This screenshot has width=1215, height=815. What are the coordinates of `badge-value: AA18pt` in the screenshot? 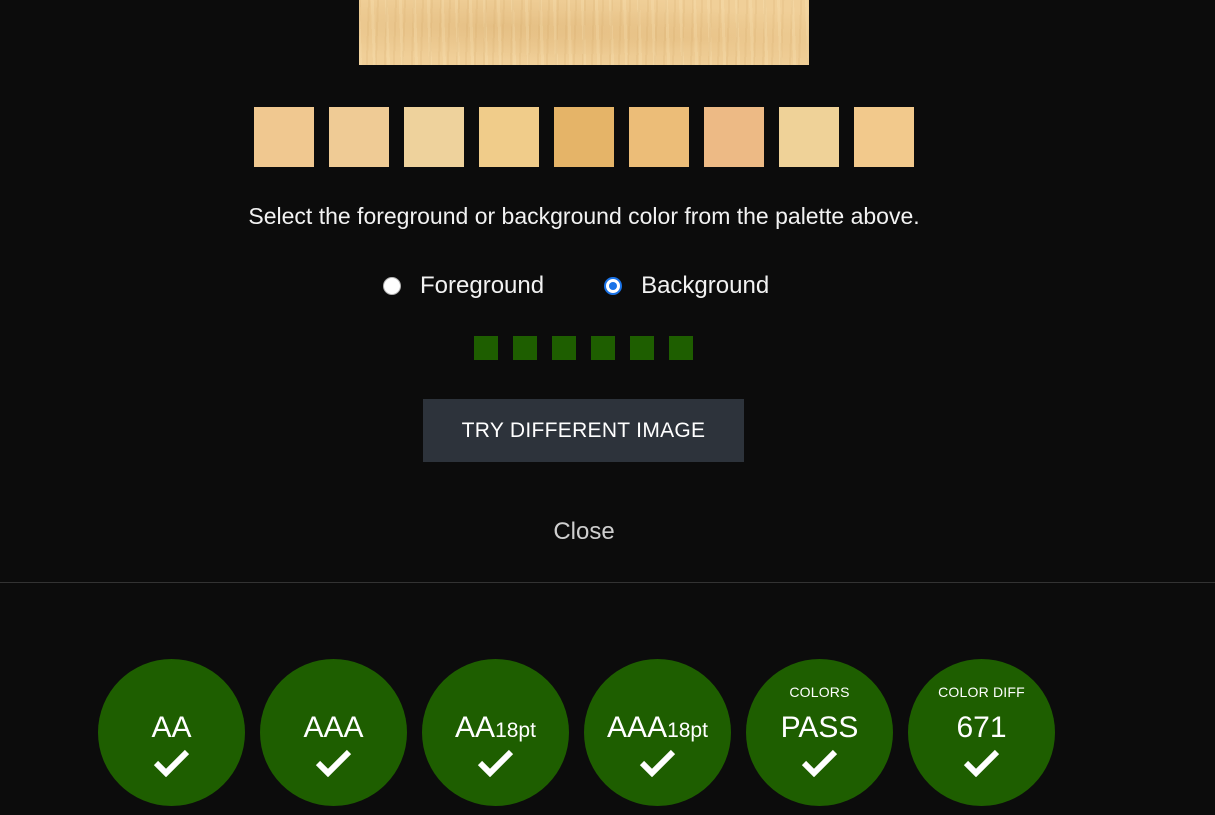 It's located at (495, 729).